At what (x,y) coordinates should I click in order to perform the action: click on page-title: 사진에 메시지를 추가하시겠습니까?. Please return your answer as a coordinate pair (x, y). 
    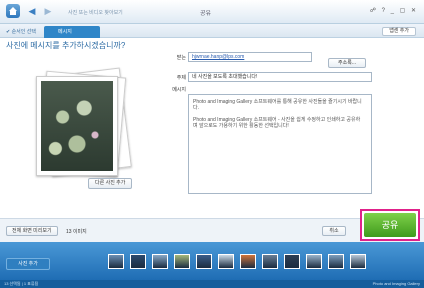
    Looking at the image, I should click on (66, 45).